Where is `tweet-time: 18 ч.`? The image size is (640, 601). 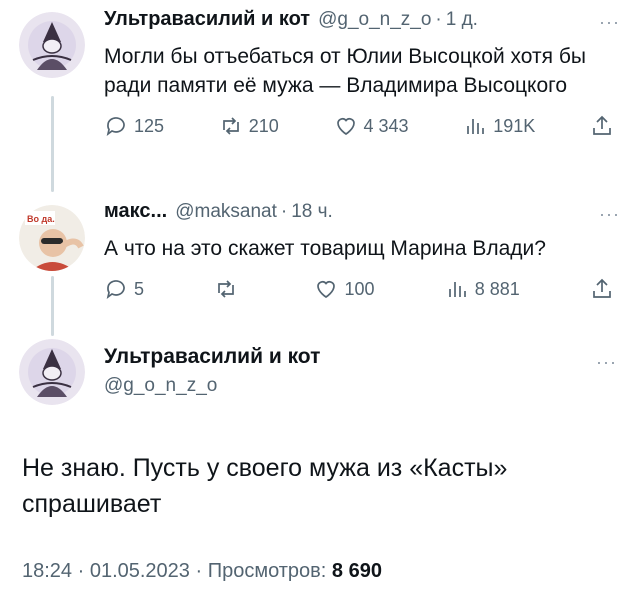 tweet-time: 18 ч. is located at coordinates (312, 212).